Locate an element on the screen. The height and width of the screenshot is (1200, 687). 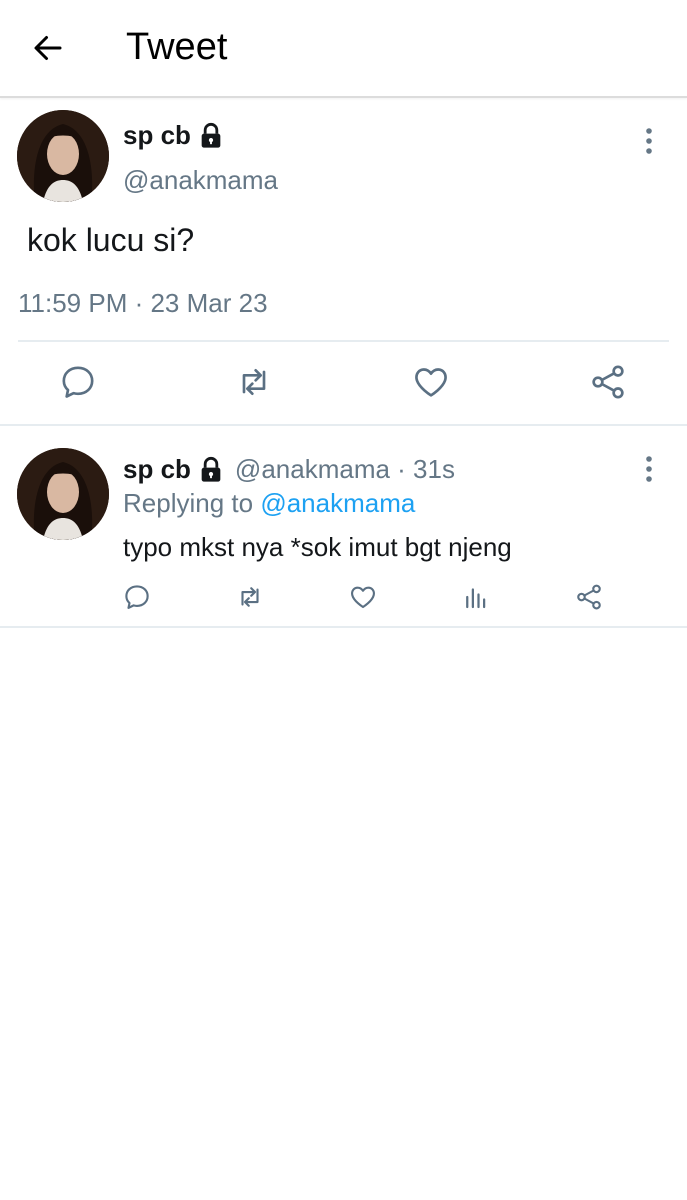
timestamp: 11:59 PM · 23 Mar 23 is located at coordinates (143, 303).